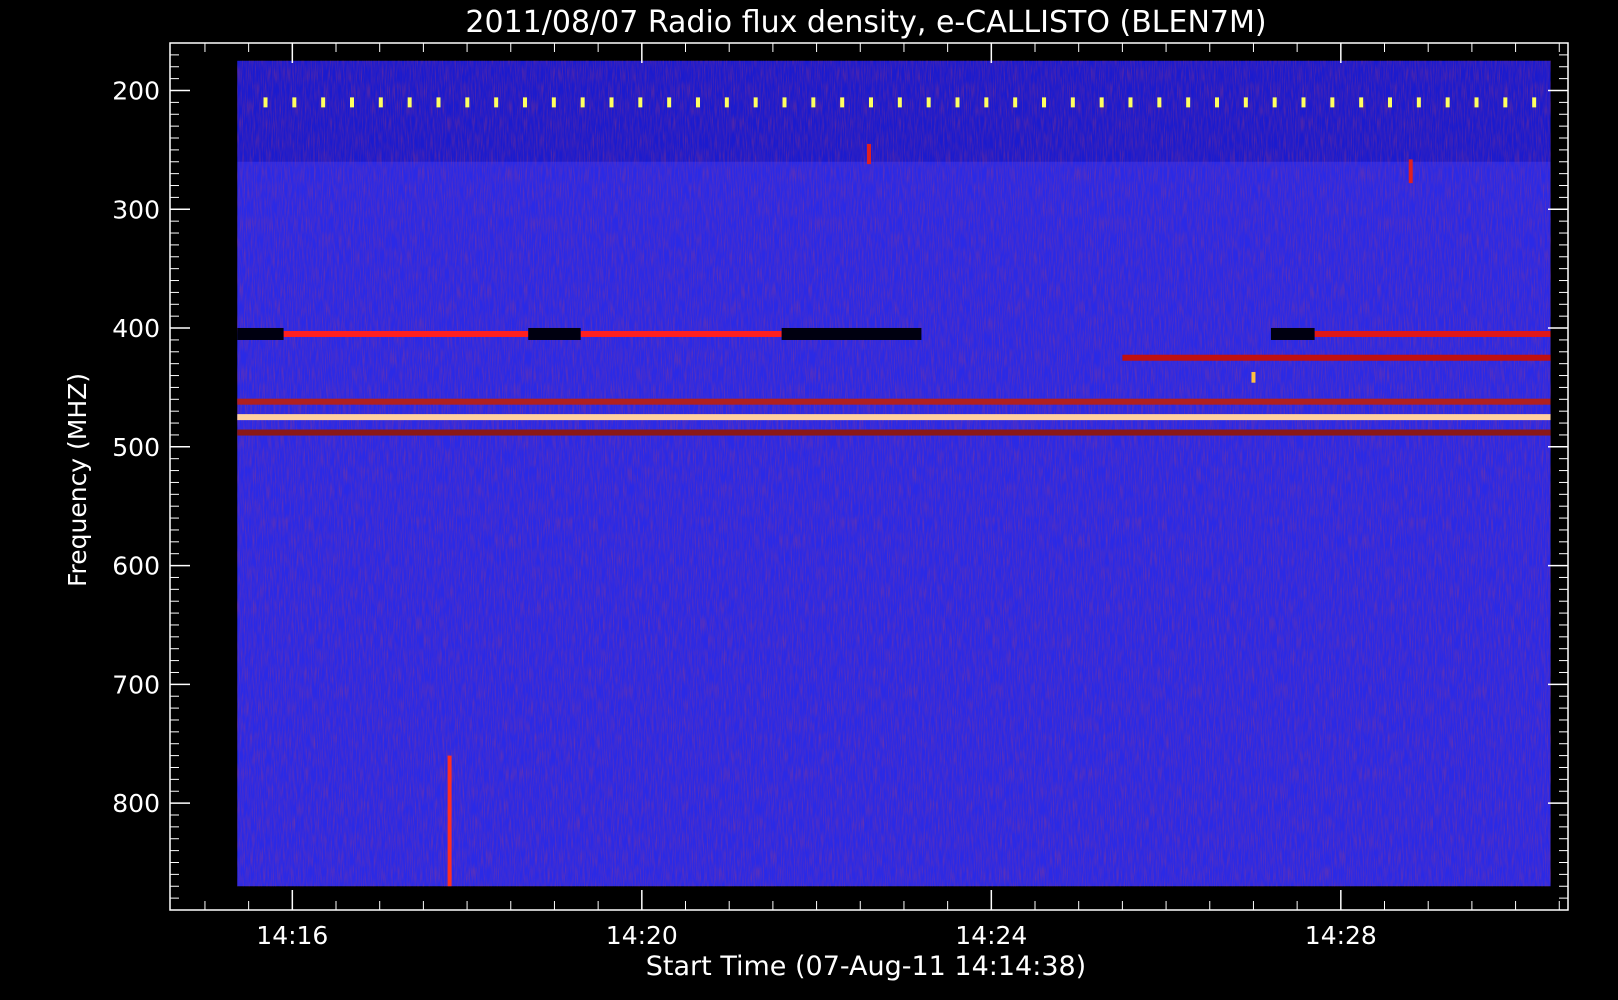 Image resolution: width=1618 pixels, height=1000 pixels. I want to click on x-axis-label: Start Time (07-Aug-11 14:14:38), so click(866, 966).